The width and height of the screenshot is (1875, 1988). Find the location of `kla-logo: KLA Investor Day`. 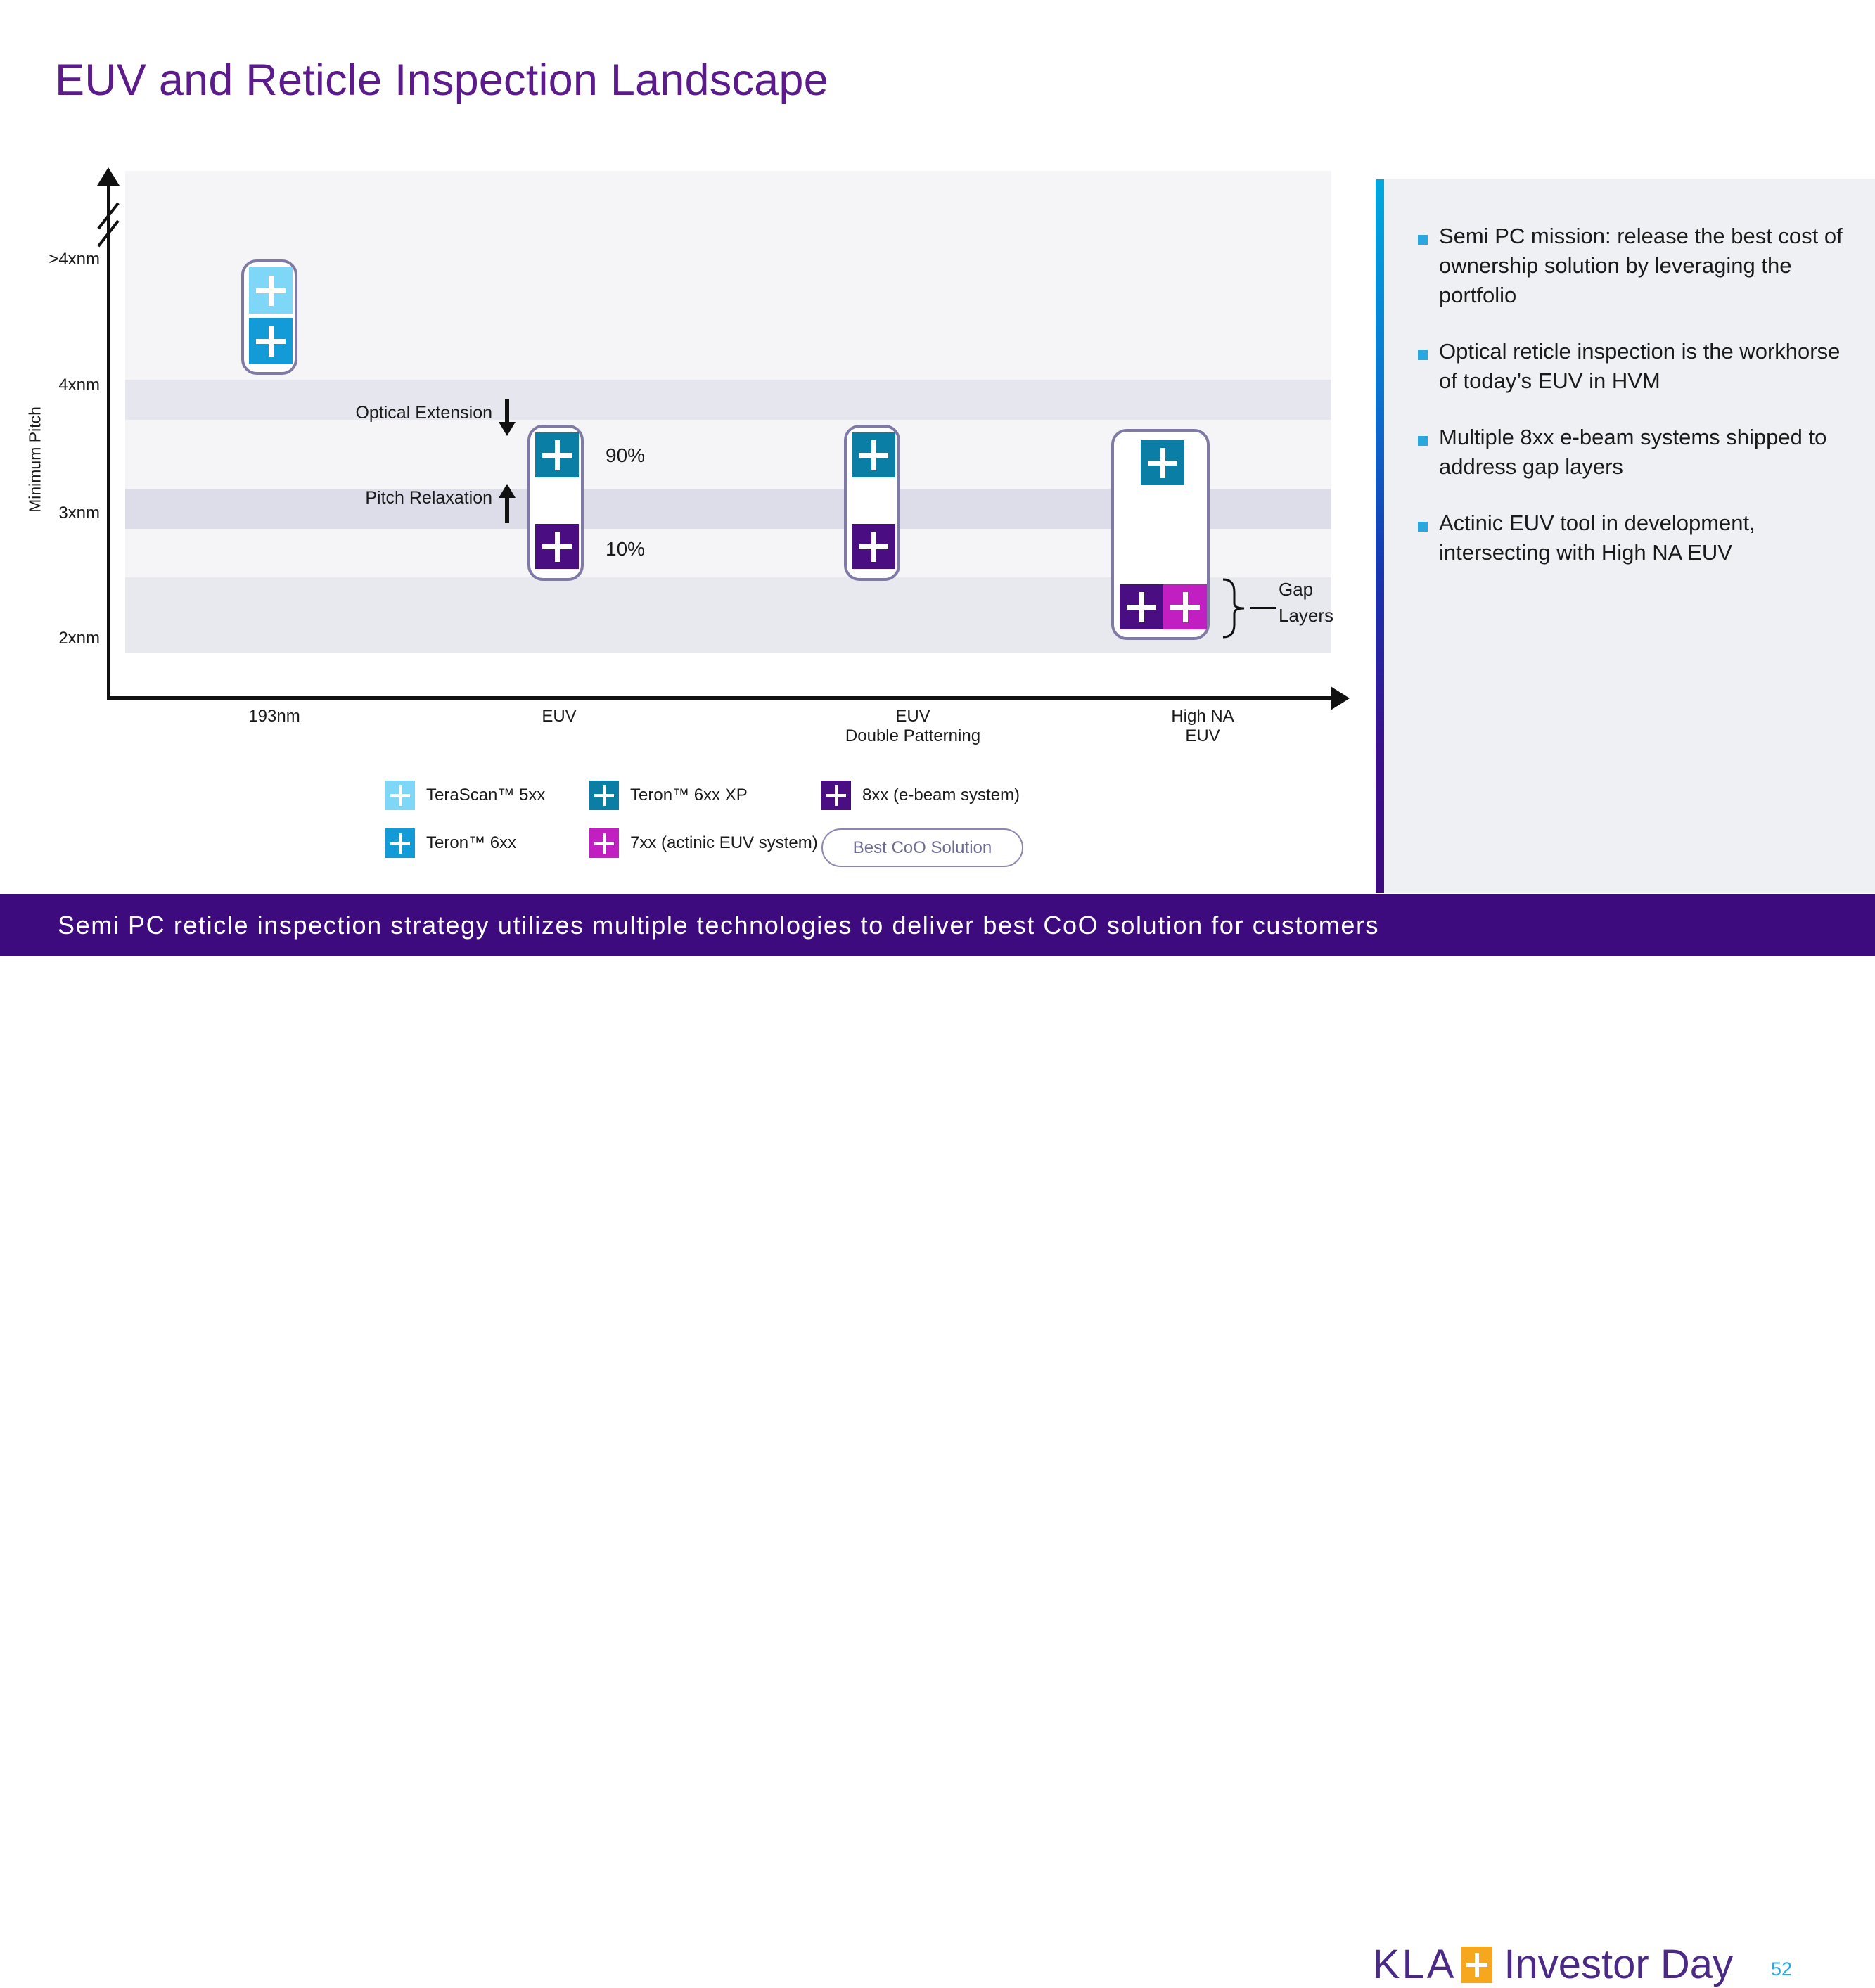

kla-logo: KLA Investor Day is located at coordinates (1553, 1964).